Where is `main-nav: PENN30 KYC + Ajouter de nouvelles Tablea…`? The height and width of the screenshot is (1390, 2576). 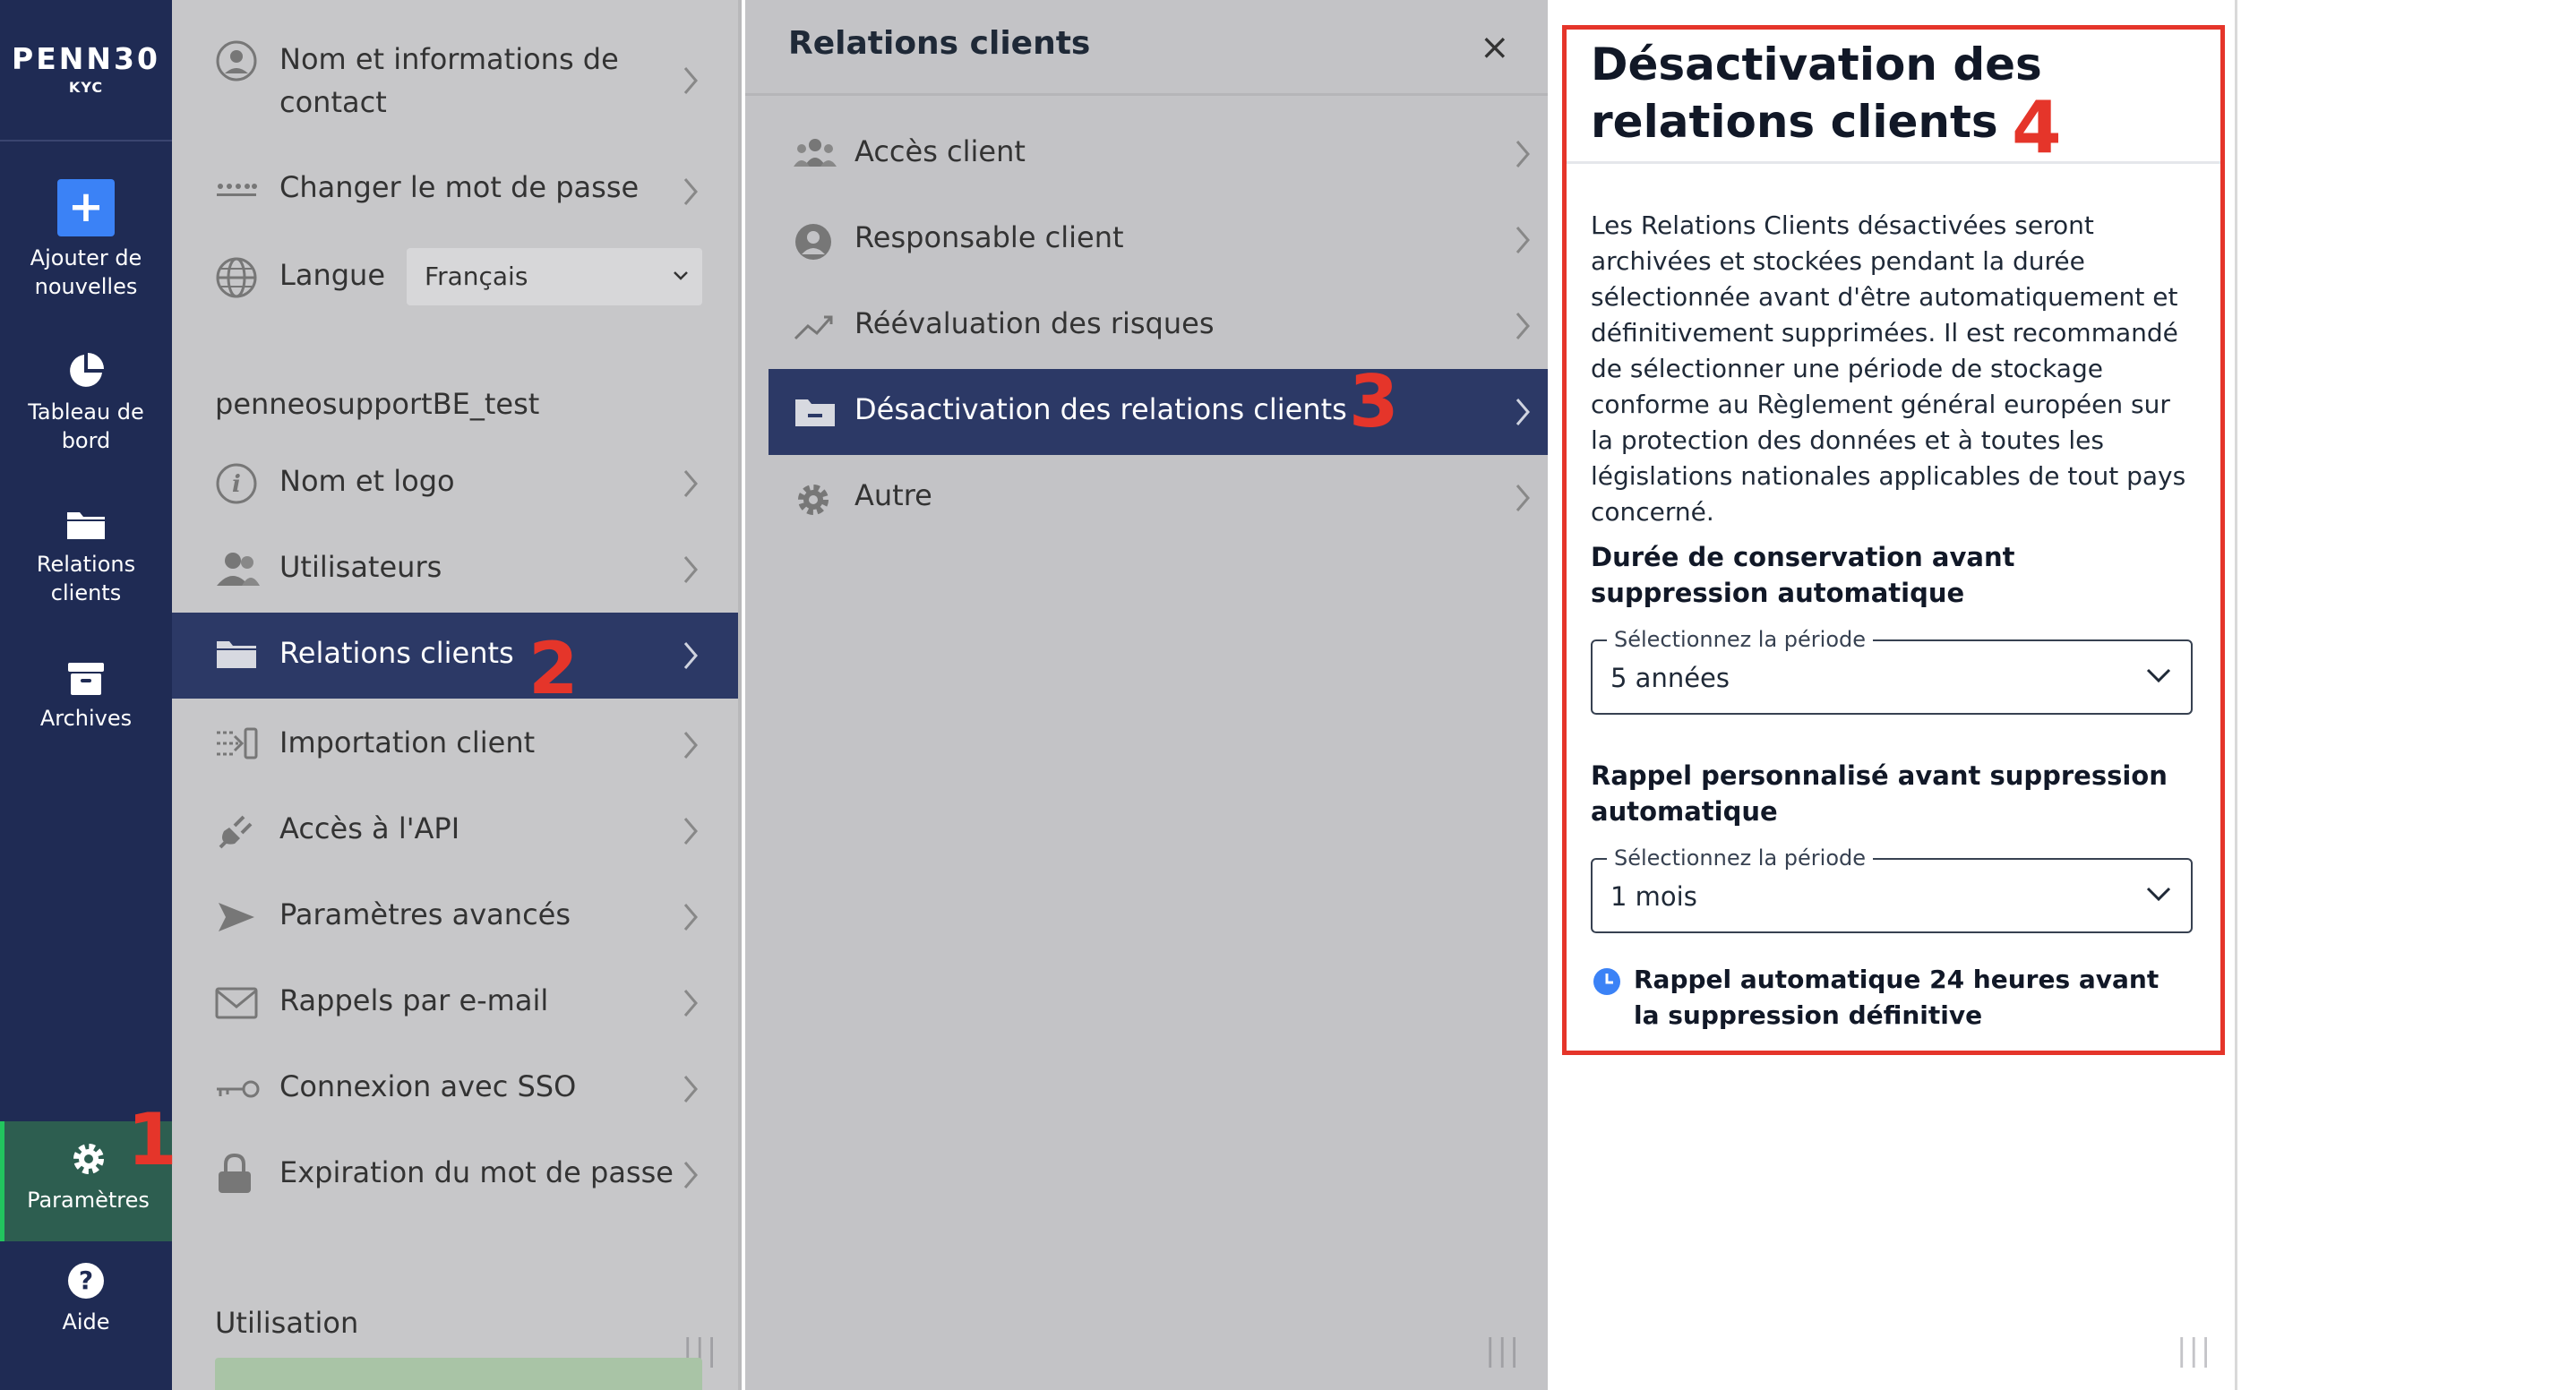
main-nav: PENN30 KYC + Ajouter de nouvelles Tablea… is located at coordinates (86, 695).